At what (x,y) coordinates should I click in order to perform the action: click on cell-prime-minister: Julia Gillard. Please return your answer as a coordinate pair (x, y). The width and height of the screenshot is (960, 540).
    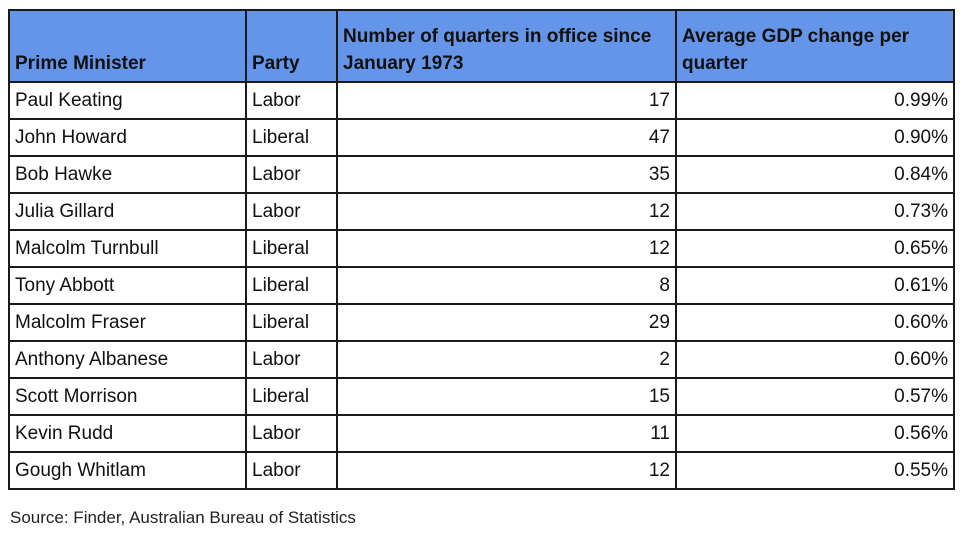
    Looking at the image, I should click on (127, 211).